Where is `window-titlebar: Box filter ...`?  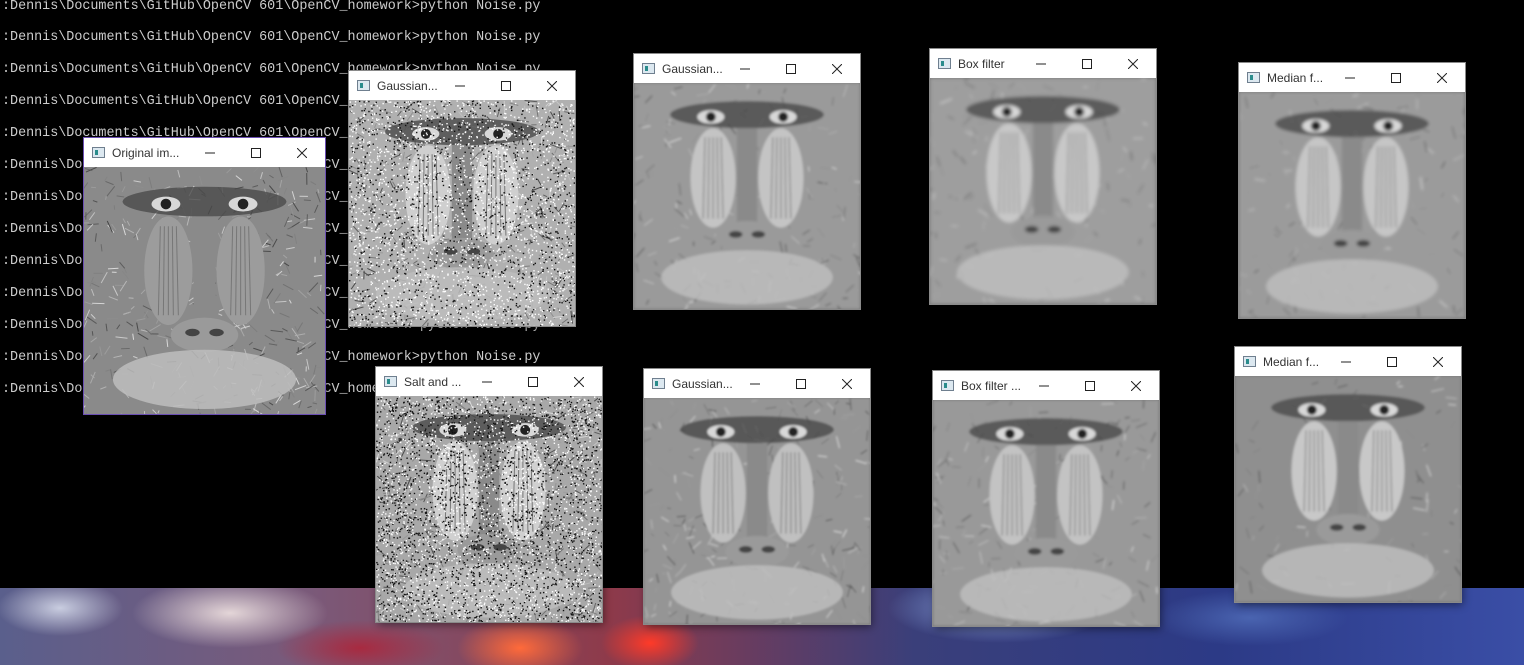 window-titlebar: Box filter ... is located at coordinates (1046, 385).